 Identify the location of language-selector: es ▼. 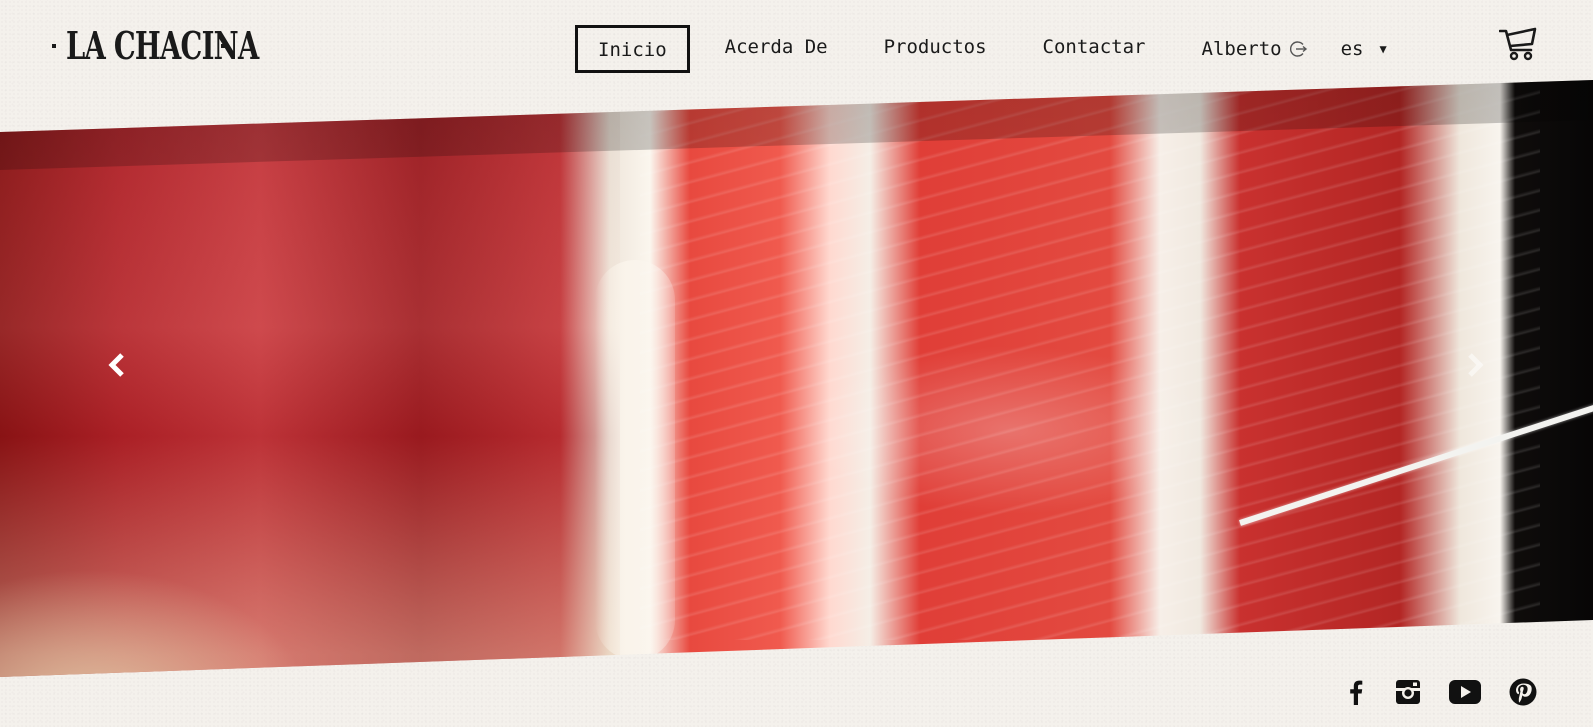
(1364, 49).